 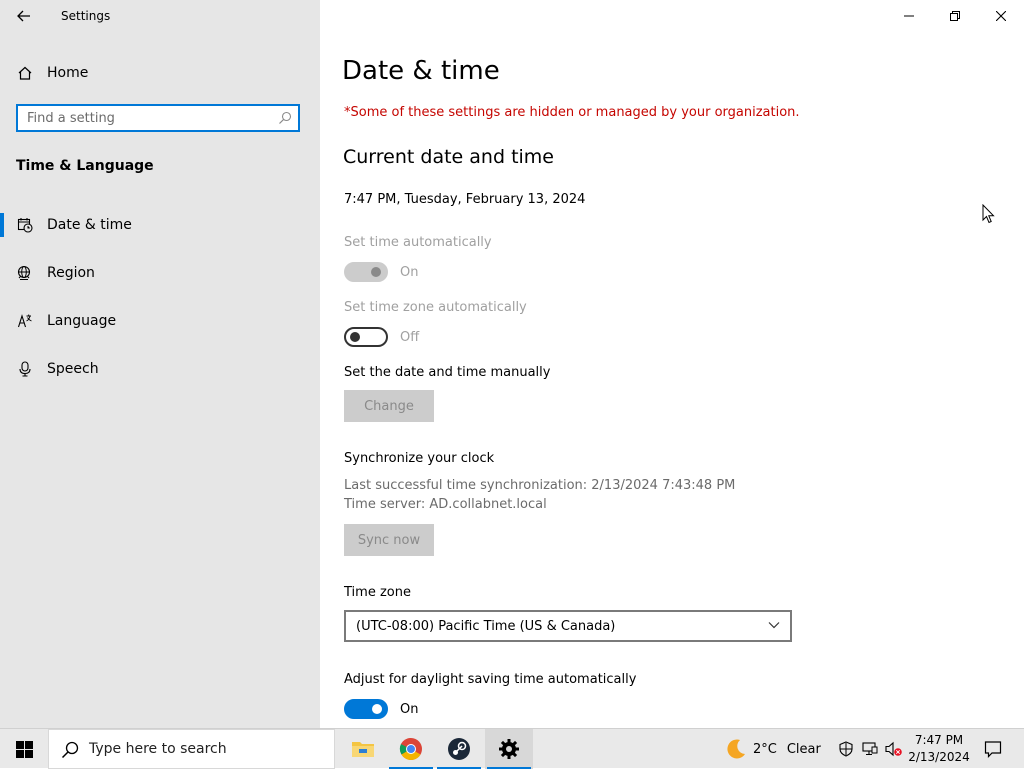 I want to click on weather-widget: 2°C Clear, so click(x=773, y=749).